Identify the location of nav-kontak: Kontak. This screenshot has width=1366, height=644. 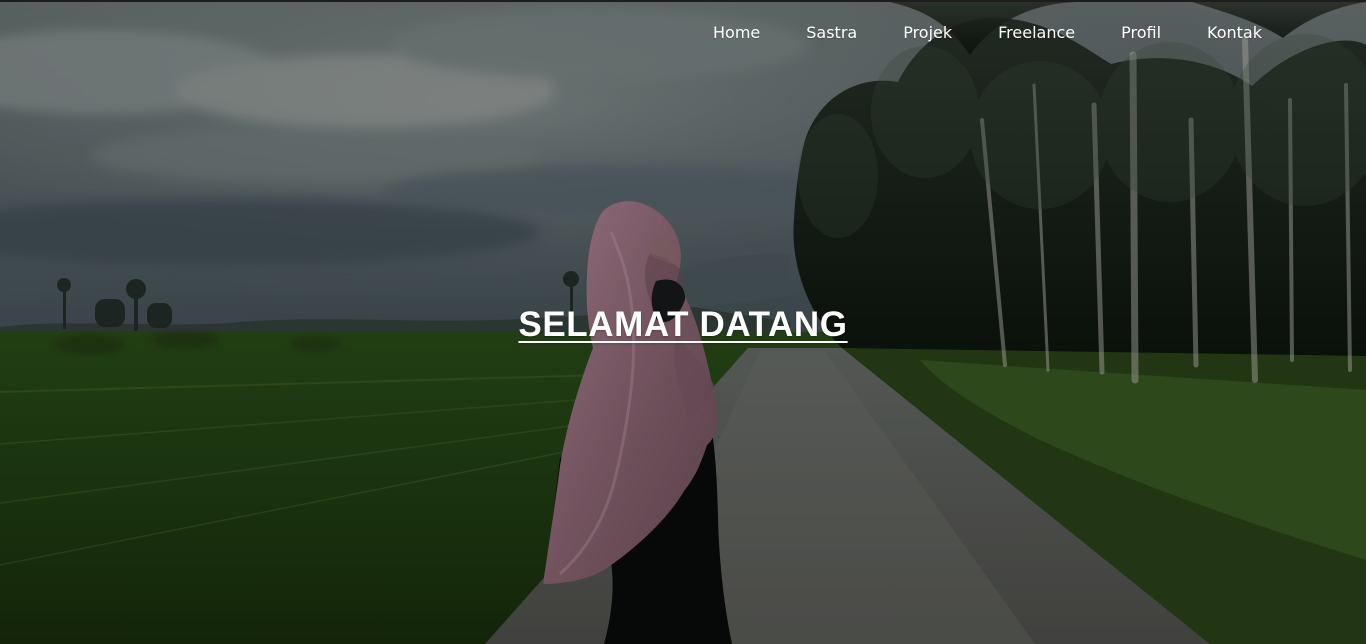
(1234, 33).